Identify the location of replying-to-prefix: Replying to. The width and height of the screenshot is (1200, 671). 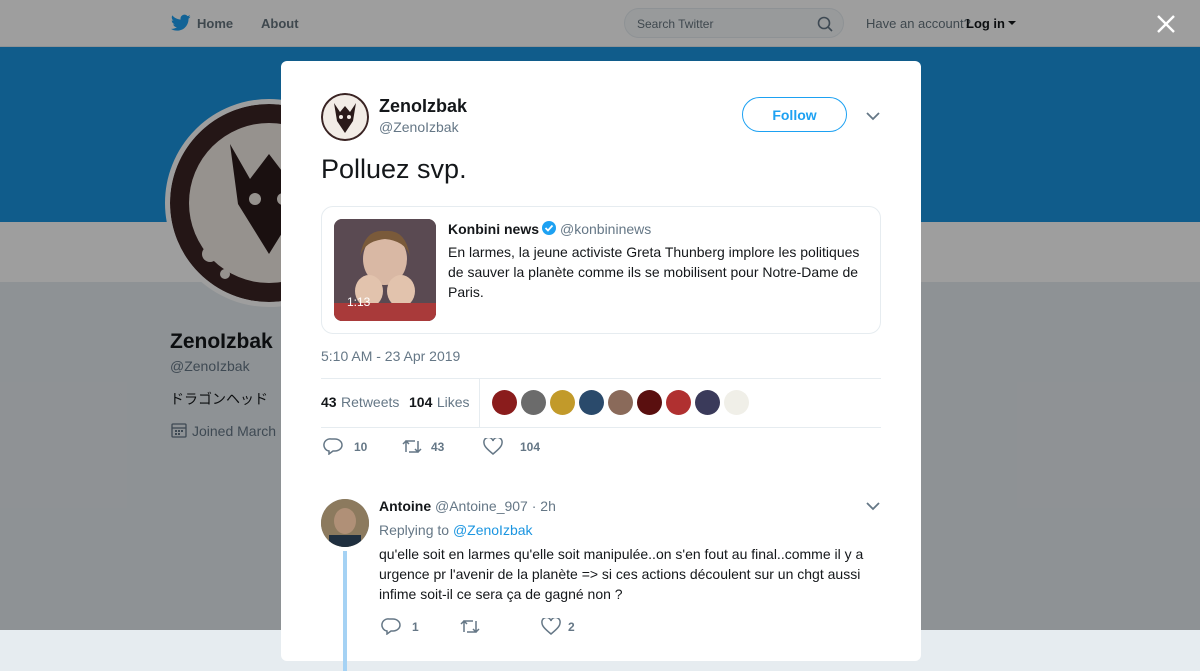
(414, 530).